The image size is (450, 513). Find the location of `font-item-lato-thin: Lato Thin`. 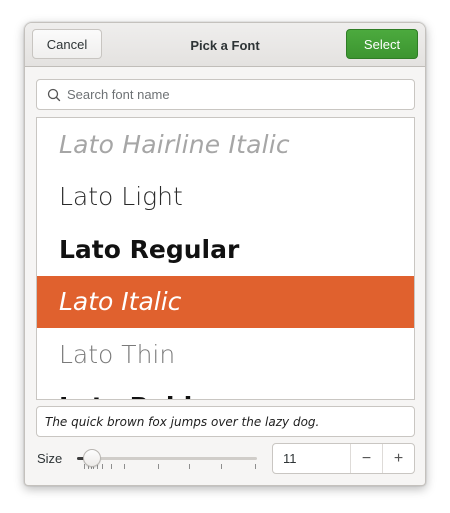

font-item-lato-thin: Lato Thin is located at coordinates (225, 354).